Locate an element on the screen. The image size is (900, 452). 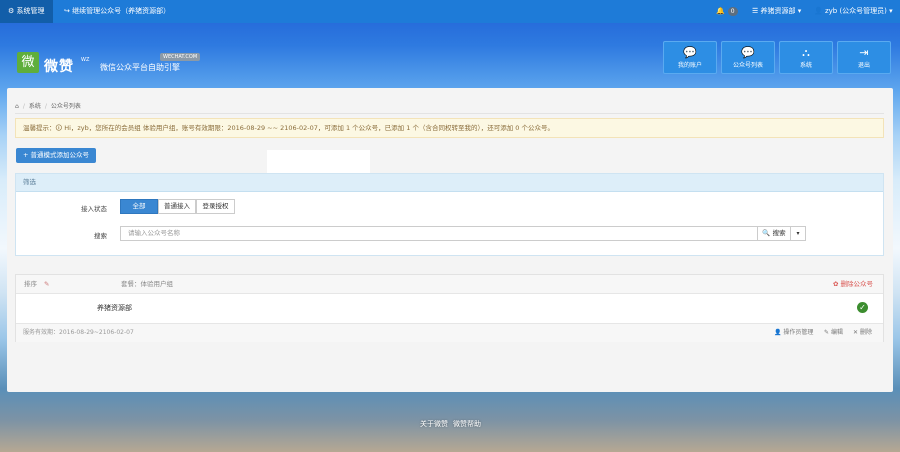
account-list-button: 💬 公众号列表 is located at coordinates (748, 57).